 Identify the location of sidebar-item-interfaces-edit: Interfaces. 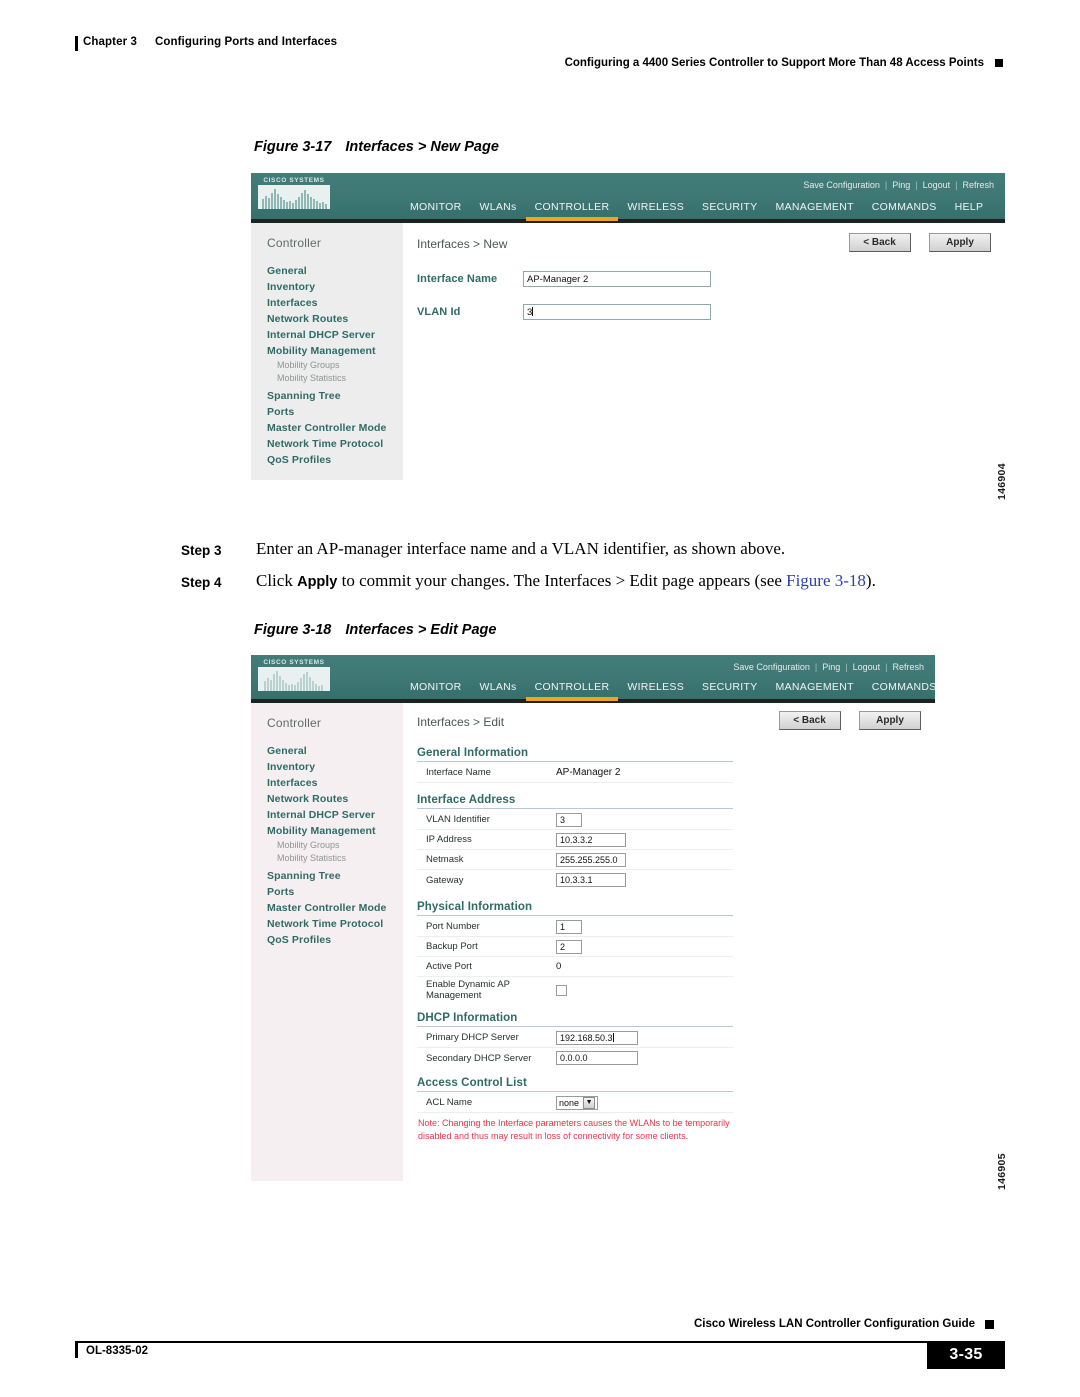
(327, 783).